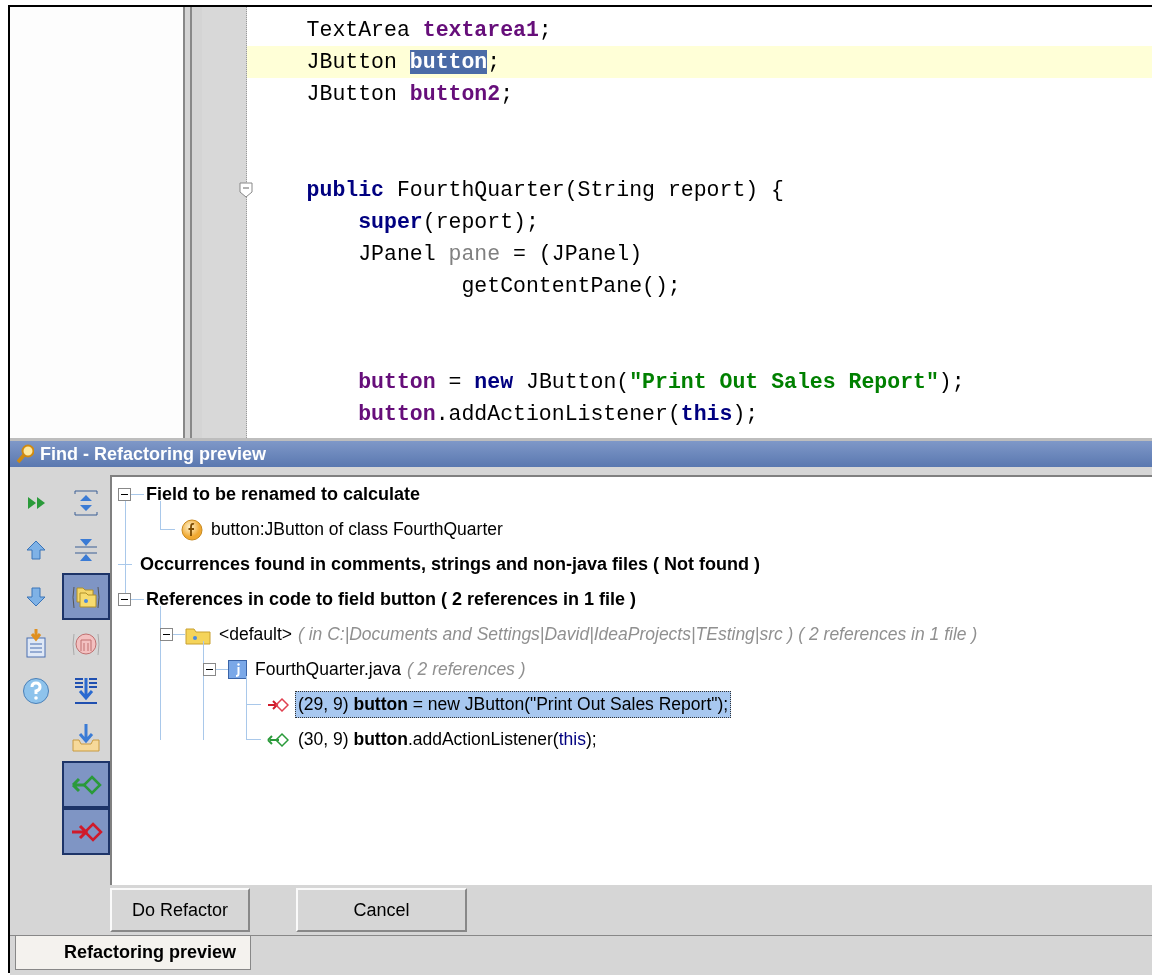  Describe the element at coordinates (153, 454) in the screenshot. I see `panel-title: Find - Refactoring preview` at that location.